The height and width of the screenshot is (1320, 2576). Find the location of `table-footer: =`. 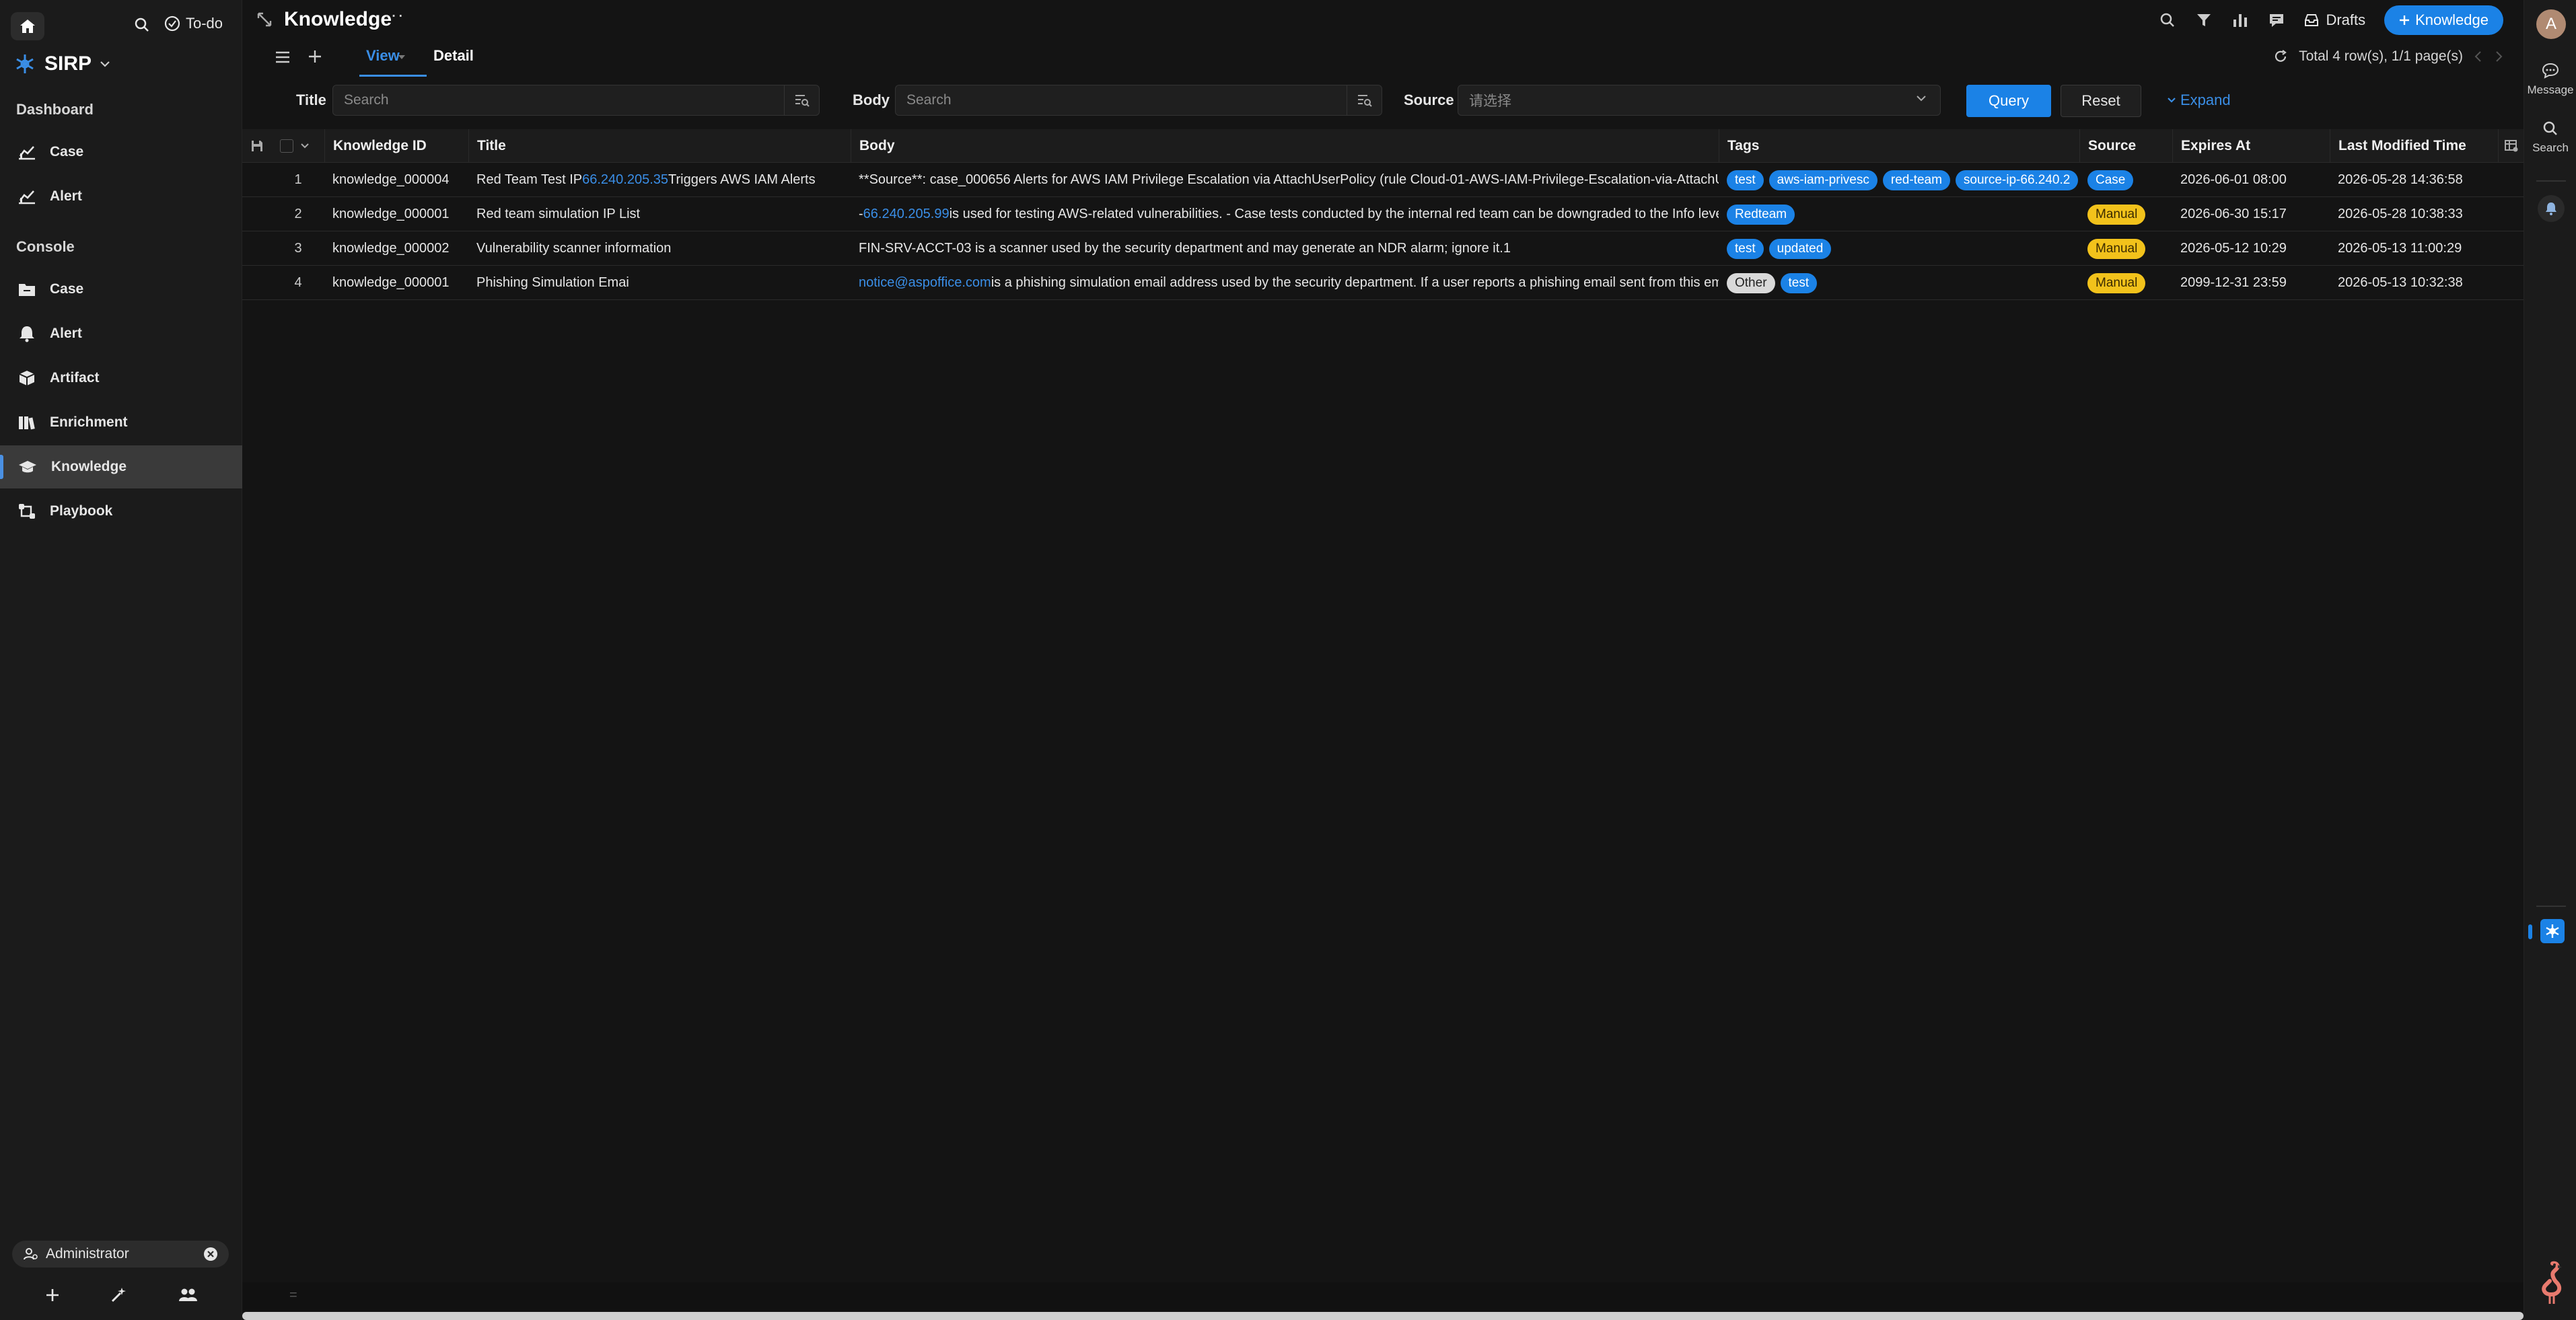

table-footer: = is located at coordinates (1383, 1296).